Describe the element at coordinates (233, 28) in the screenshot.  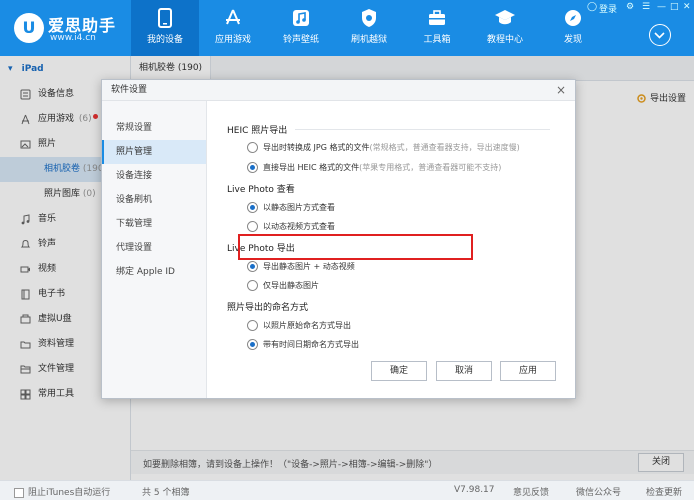
I see `nav-apps-games: 应用游戏` at that location.